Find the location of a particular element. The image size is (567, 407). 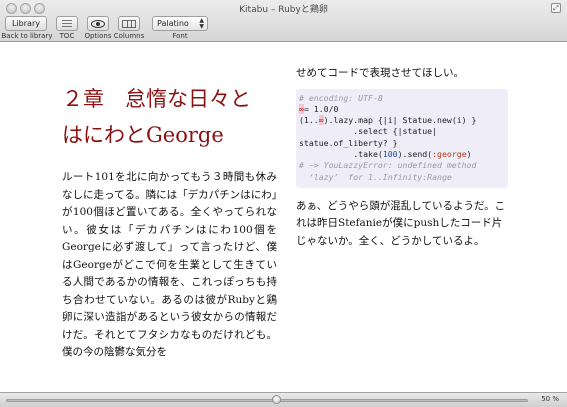

code-line-5: statue.of_liberty? } is located at coordinates (348, 142).